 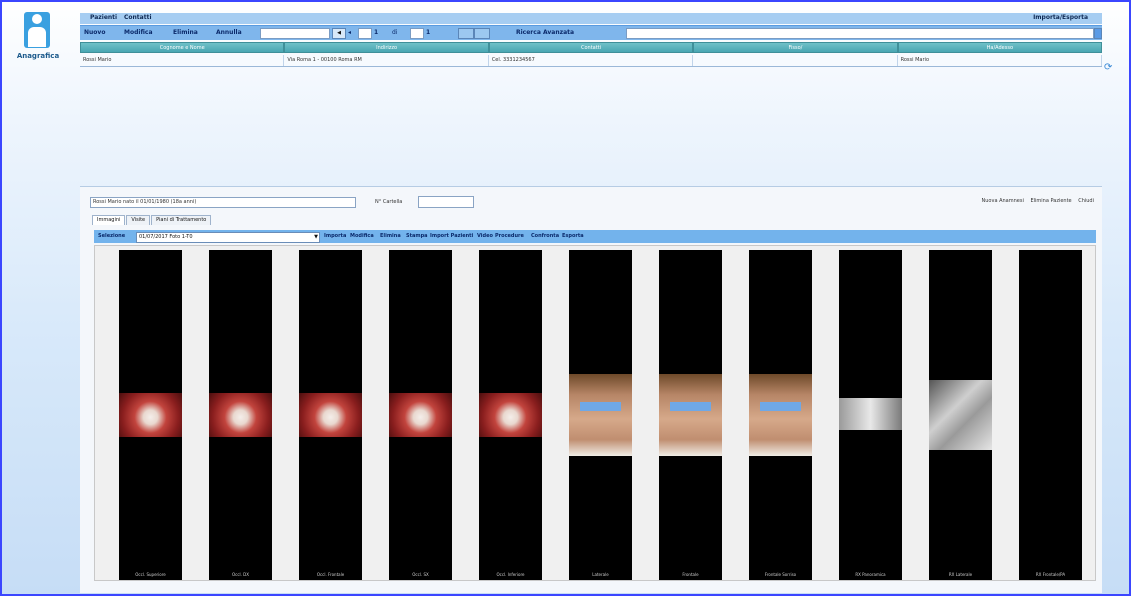 I want to click on cartella-input, so click(x=446, y=202).